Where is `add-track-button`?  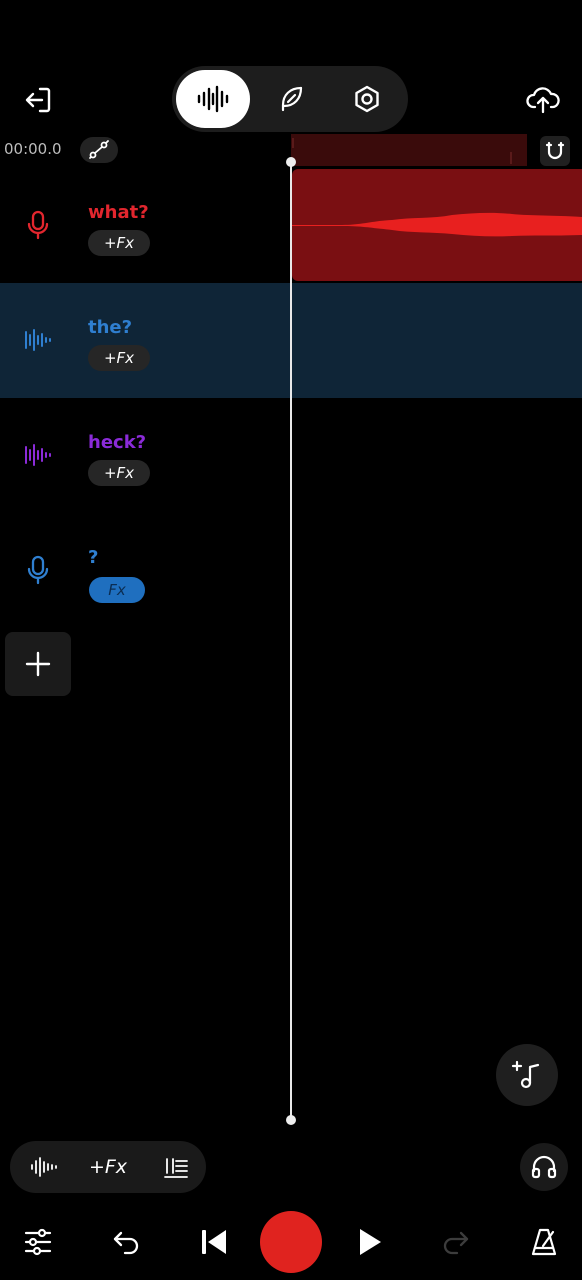 add-track-button is located at coordinates (38, 664).